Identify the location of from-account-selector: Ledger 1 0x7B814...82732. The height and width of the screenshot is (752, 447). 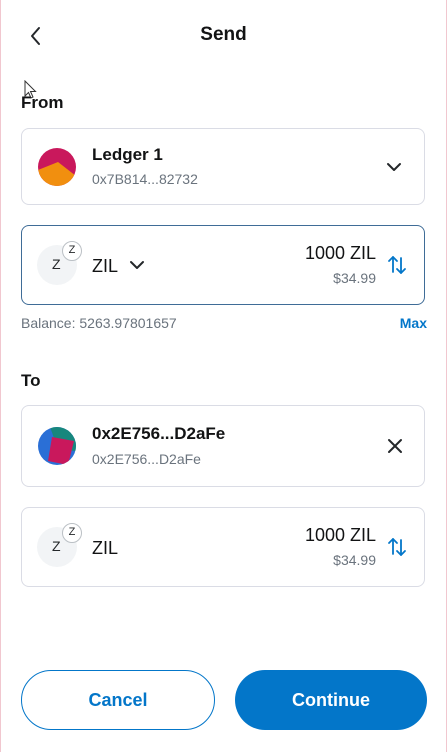
(223, 166).